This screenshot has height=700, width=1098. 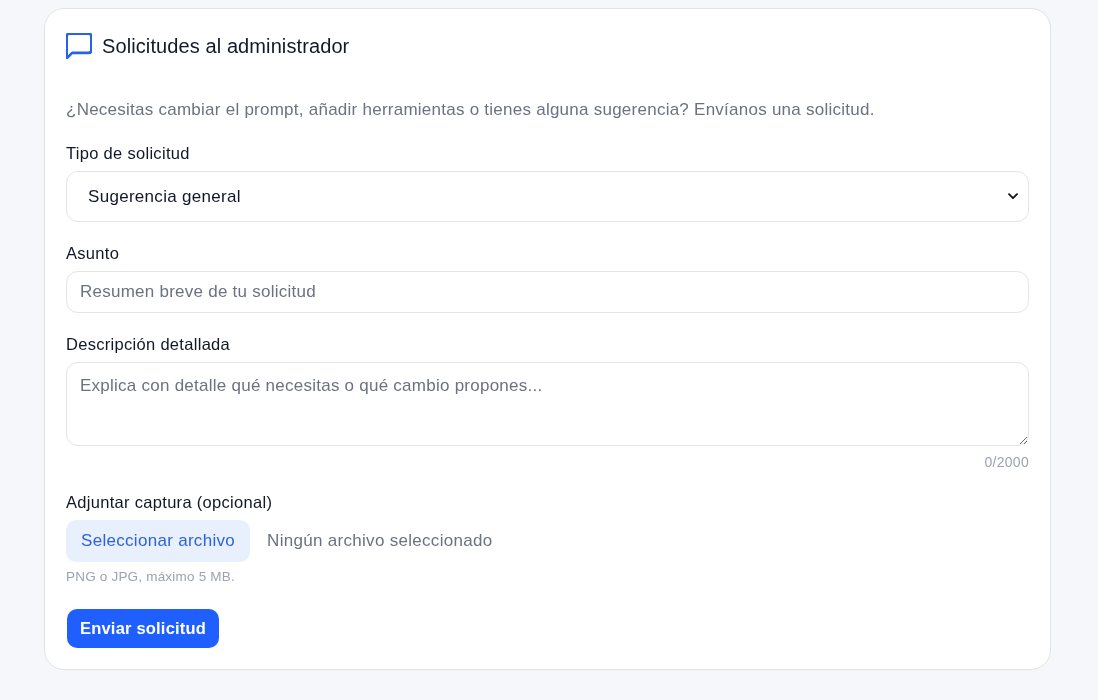 I want to click on field-label: Descripción detallada, so click(x=148, y=344).